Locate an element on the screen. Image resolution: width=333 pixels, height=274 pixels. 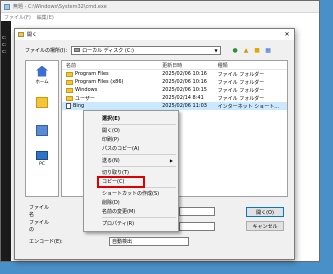
file-date: 2025/02/06 11:03 is located at coordinates (184, 106).